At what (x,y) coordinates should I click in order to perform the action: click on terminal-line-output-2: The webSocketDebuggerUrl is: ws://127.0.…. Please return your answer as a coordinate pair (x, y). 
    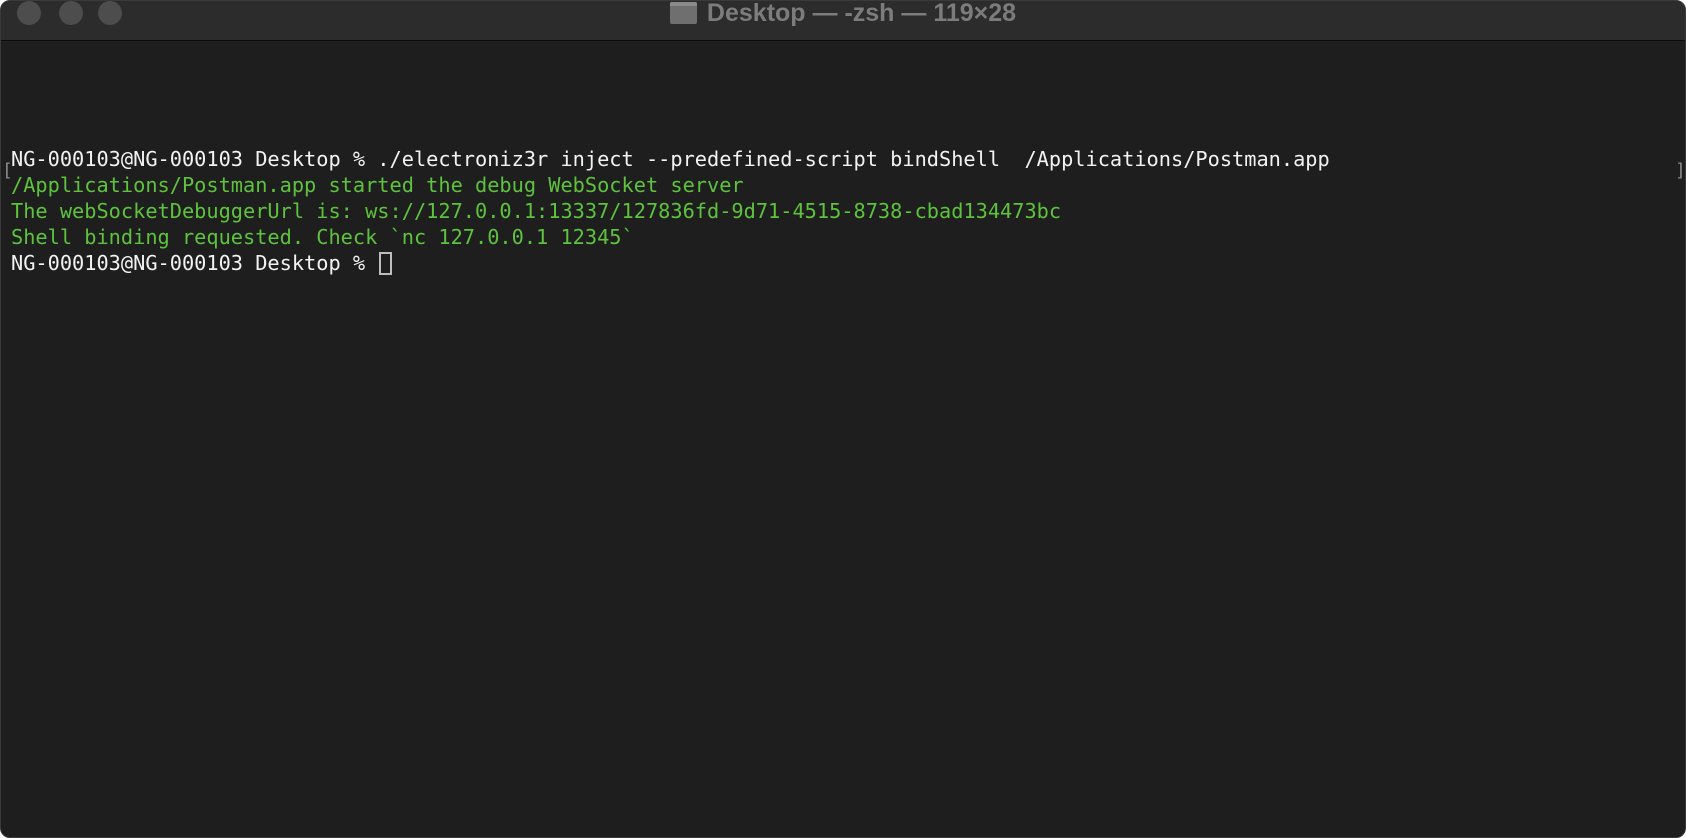
    Looking at the image, I should click on (536, 211).